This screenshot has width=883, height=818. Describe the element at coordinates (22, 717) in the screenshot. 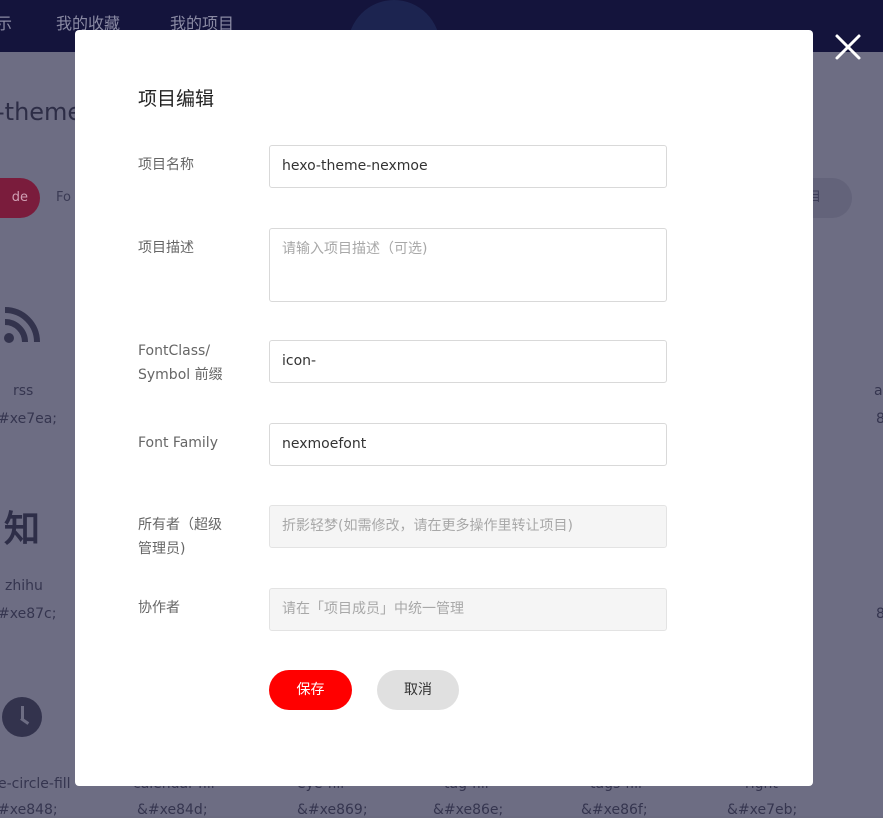

I see `clock-icon` at that location.